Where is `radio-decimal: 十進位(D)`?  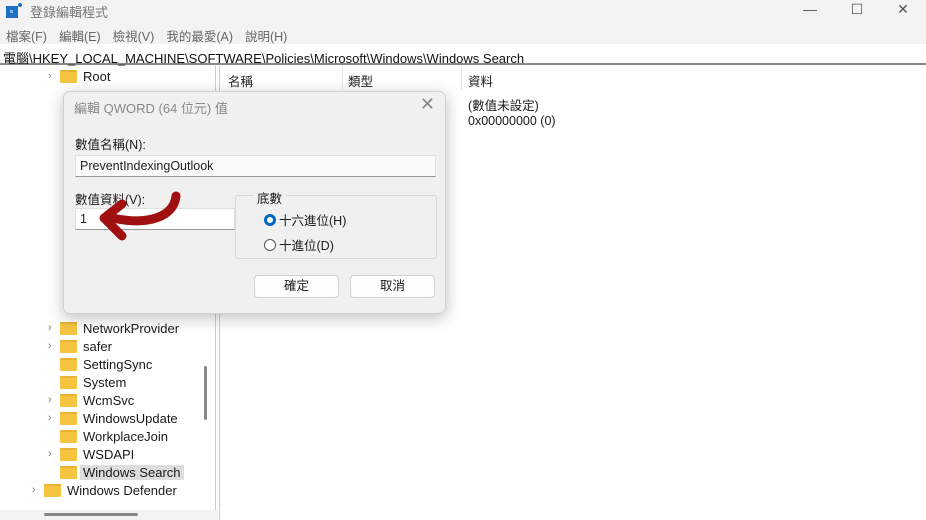 radio-decimal: 十進位(D) is located at coordinates (299, 244).